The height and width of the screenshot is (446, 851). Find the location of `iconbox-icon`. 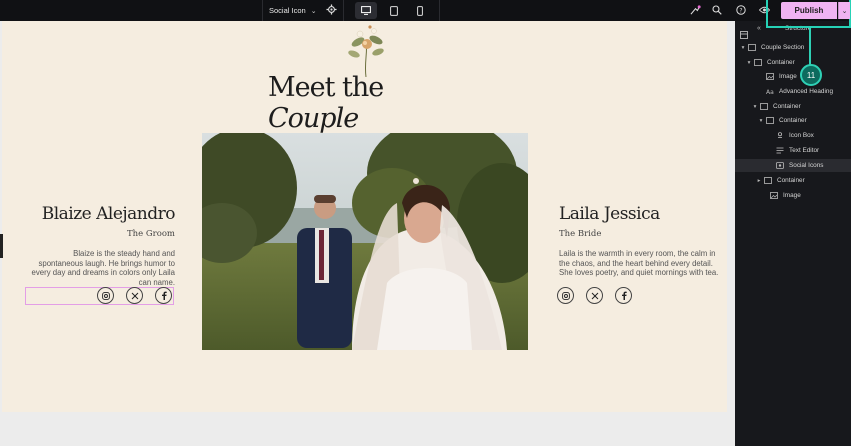

iconbox-icon is located at coordinates (780, 135).